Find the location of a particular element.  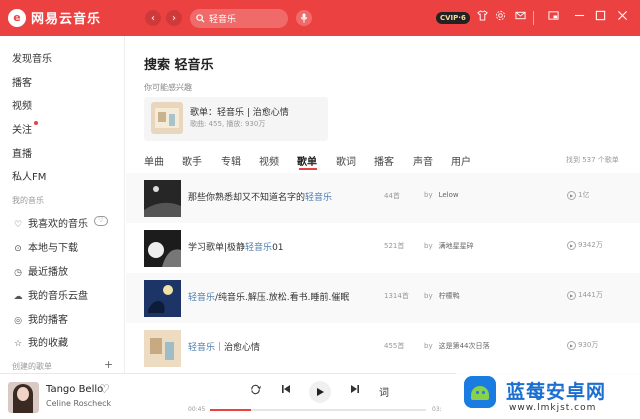

tab-playlists: 歌单 is located at coordinates (307, 160).